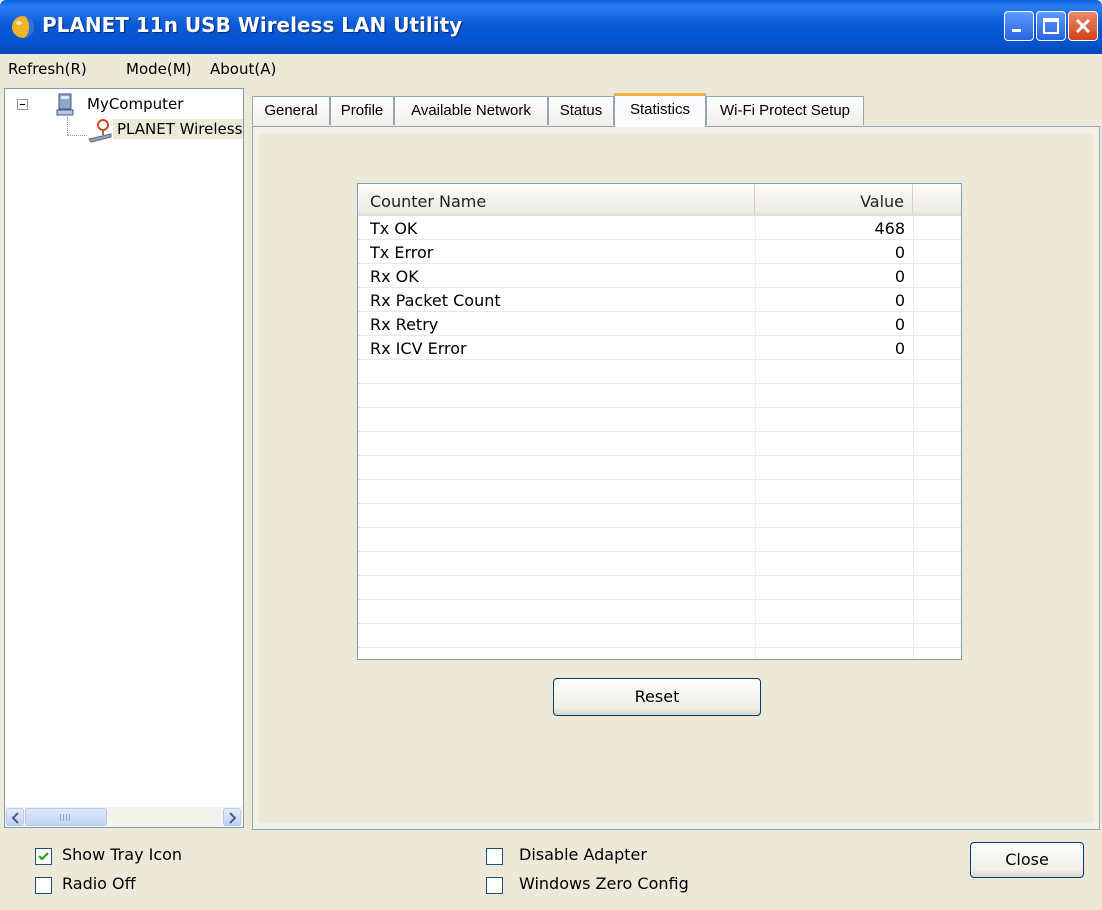 The height and width of the screenshot is (910, 1102). Describe the element at coordinates (785, 110) in the screenshot. I see `tab-wifi-protect-setup: Wi-Fi Protect Setup` at that location.